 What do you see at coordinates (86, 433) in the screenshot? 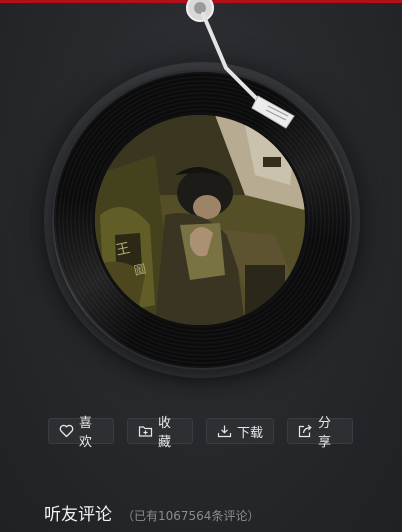
I see `like-label: 喜欢` at bounding box center [86, 433].